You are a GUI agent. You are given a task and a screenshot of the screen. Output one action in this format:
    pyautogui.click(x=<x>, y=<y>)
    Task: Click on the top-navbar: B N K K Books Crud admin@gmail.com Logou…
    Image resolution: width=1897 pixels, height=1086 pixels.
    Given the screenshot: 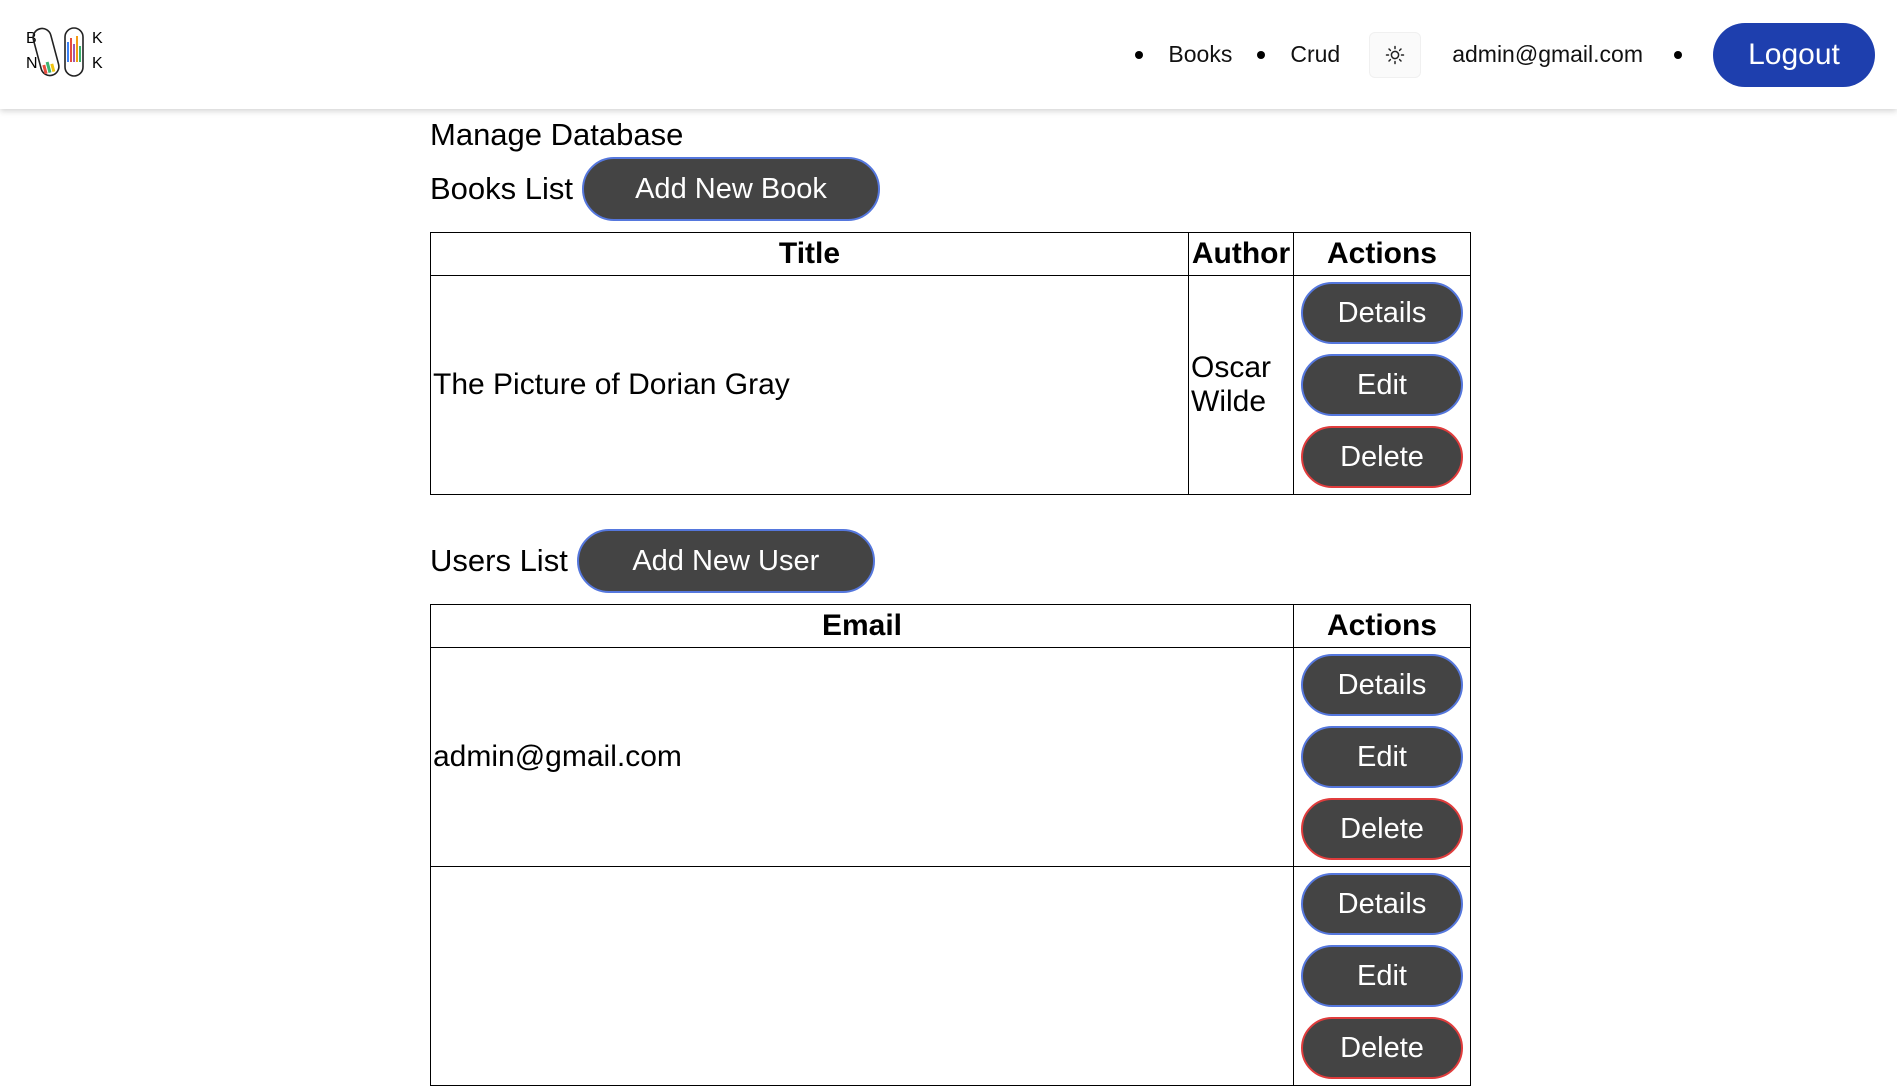 What is the action you would take?
    pyautogui.click(x=948, y=54)
    